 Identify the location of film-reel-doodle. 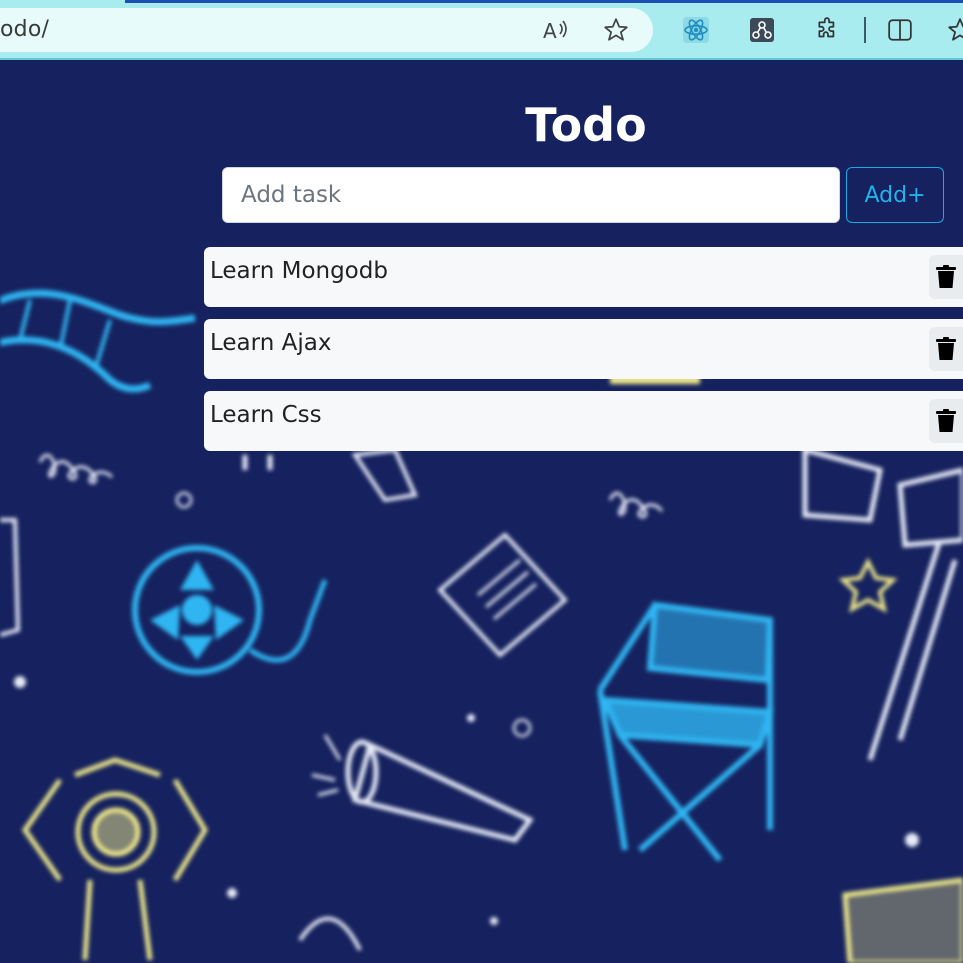
(230, 610).